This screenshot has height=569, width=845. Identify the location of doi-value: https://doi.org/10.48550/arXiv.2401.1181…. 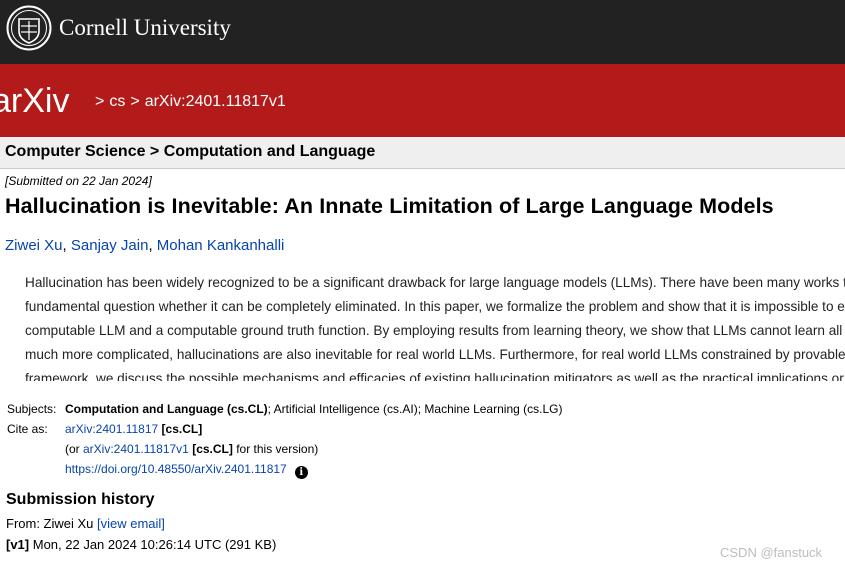
(186, 470).